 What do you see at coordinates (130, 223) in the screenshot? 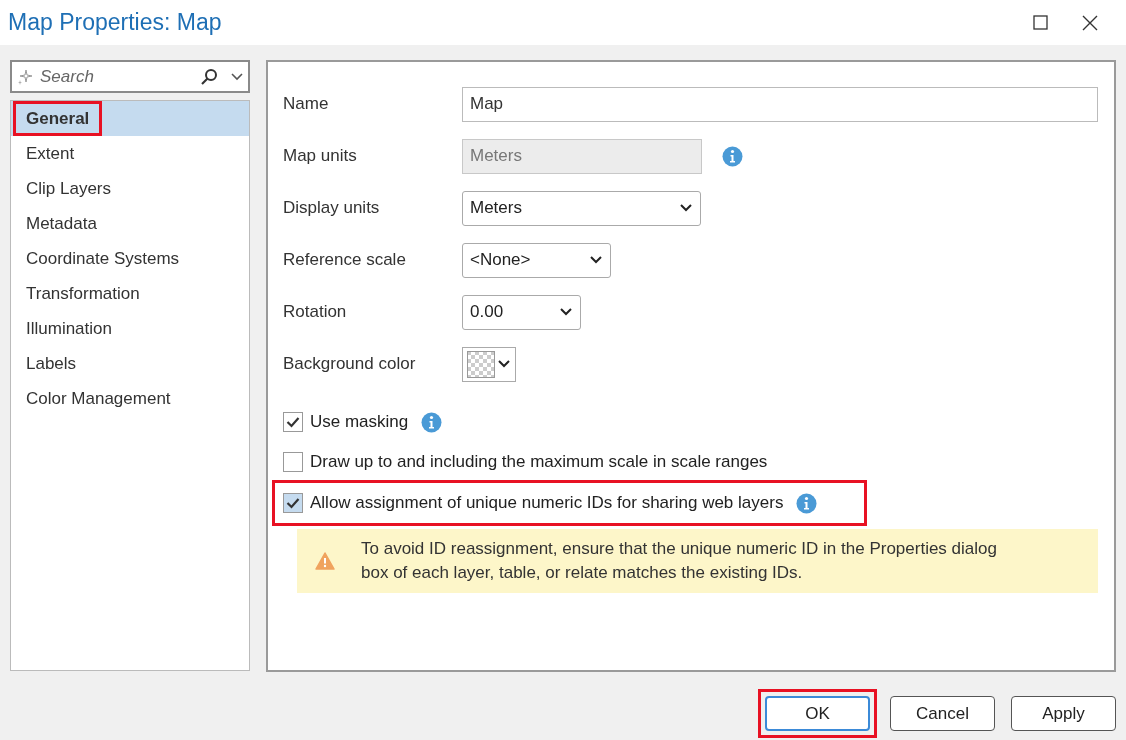
I see `sidebar-item: Metadata` at bounding box center [130, 223].